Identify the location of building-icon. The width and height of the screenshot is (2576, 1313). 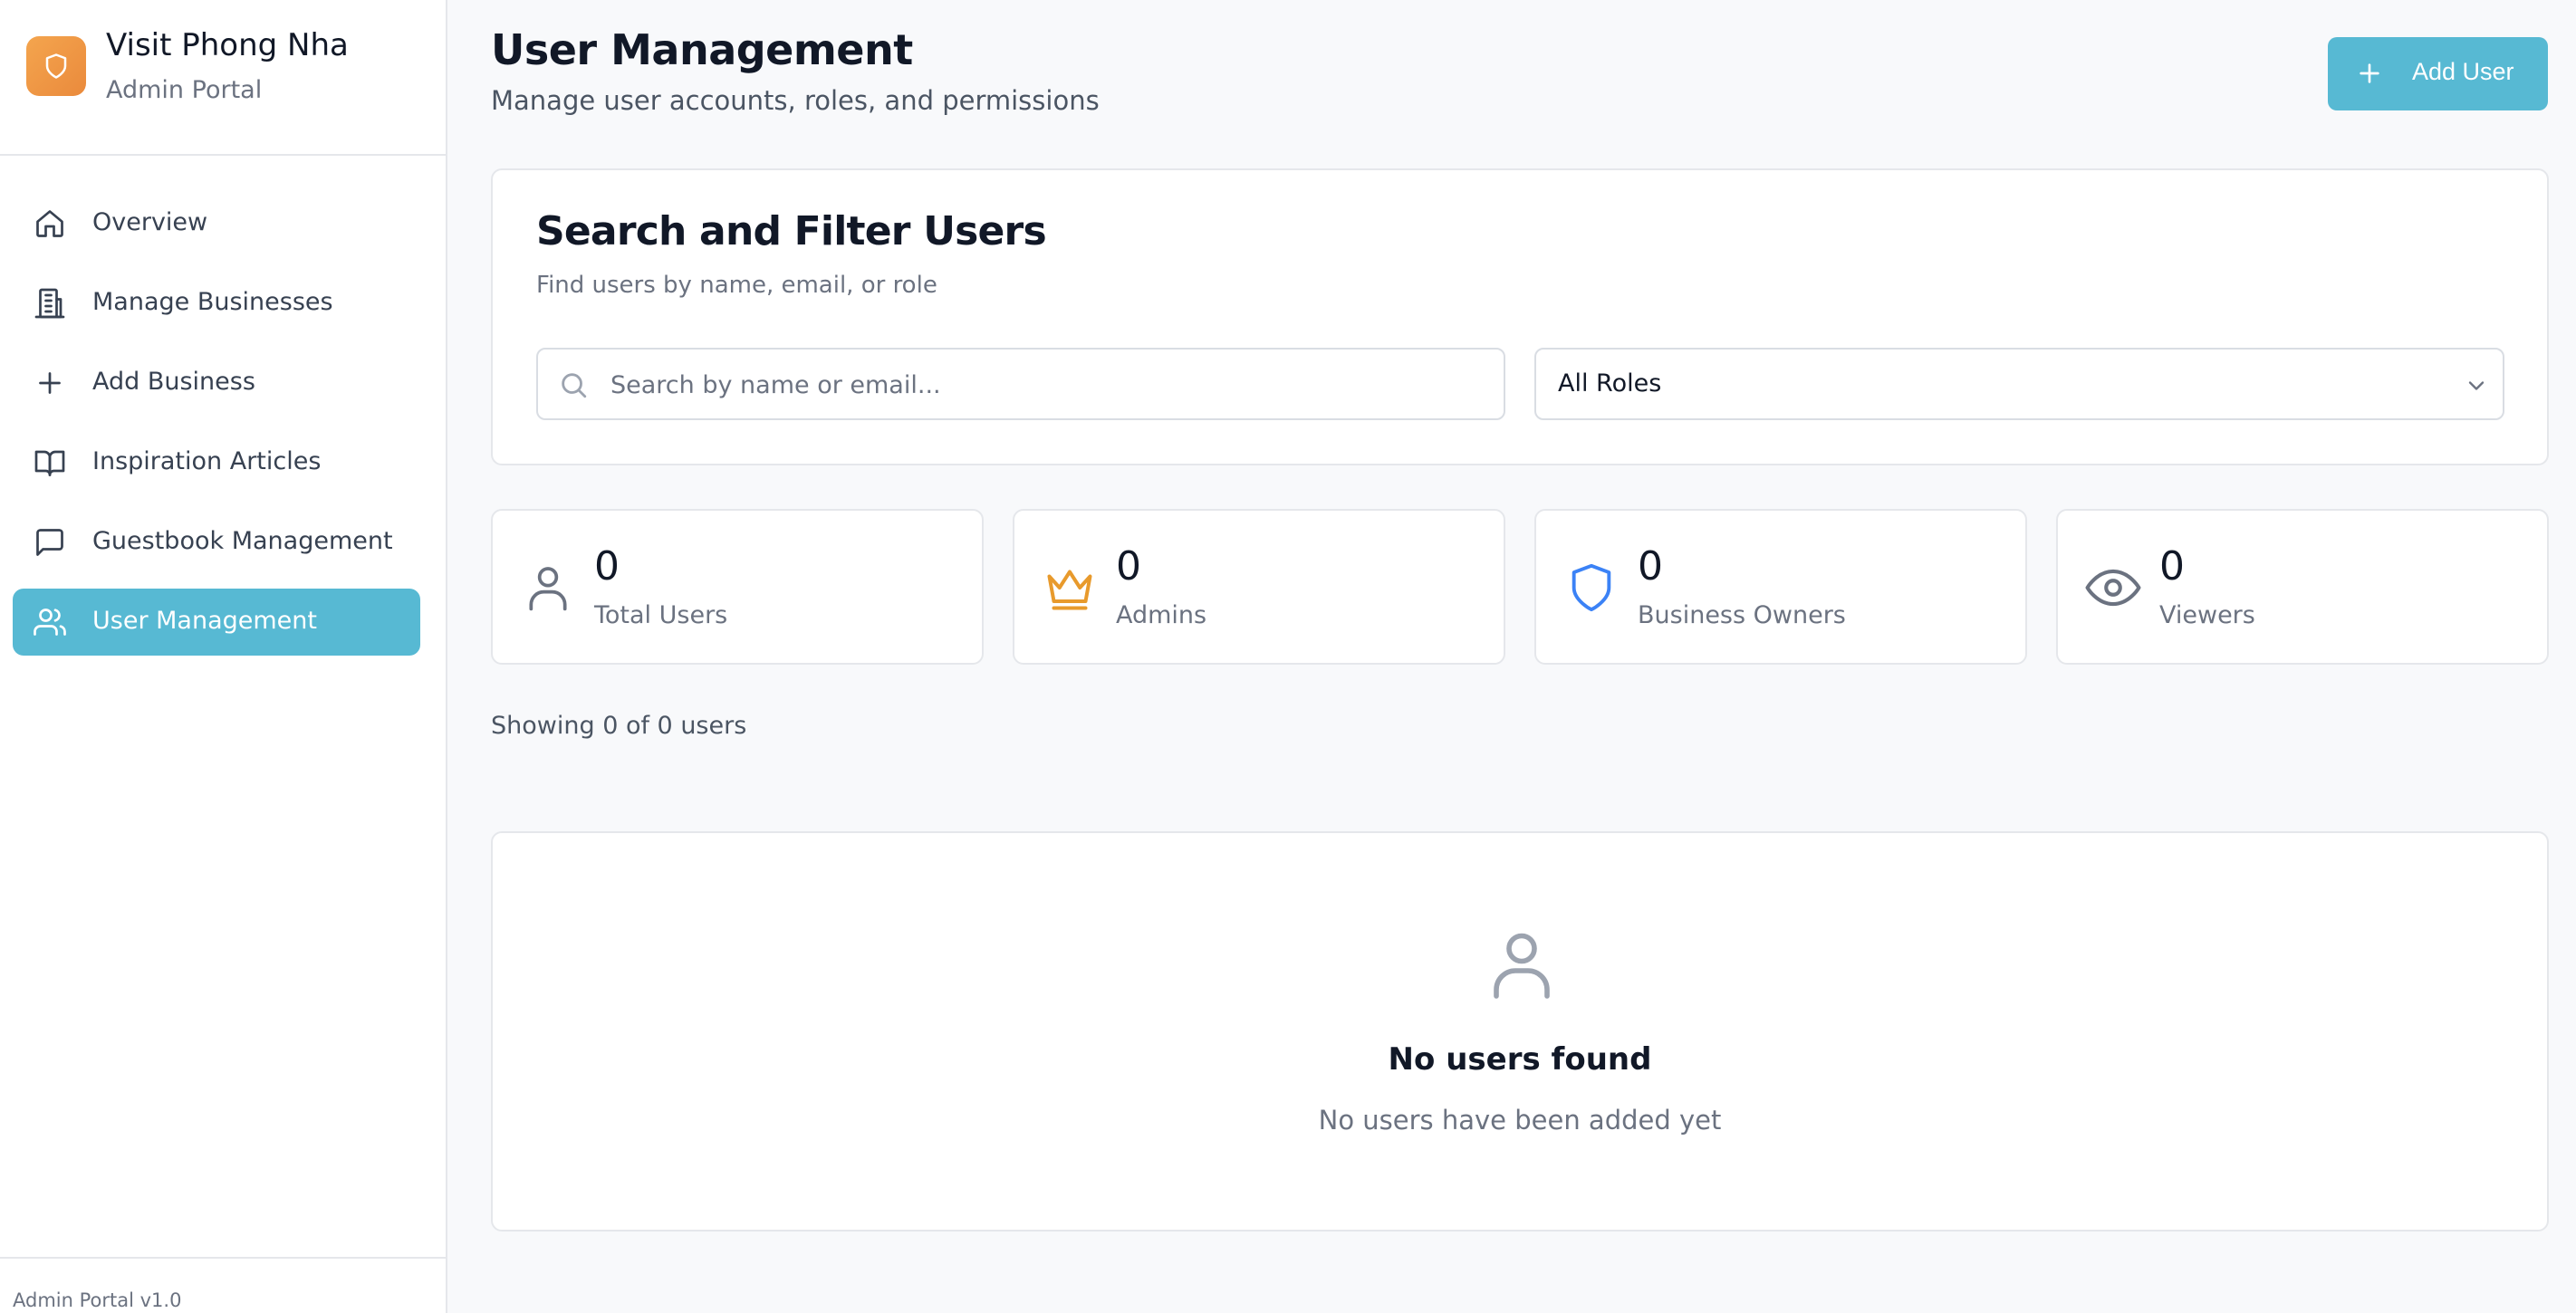
(50, 303).